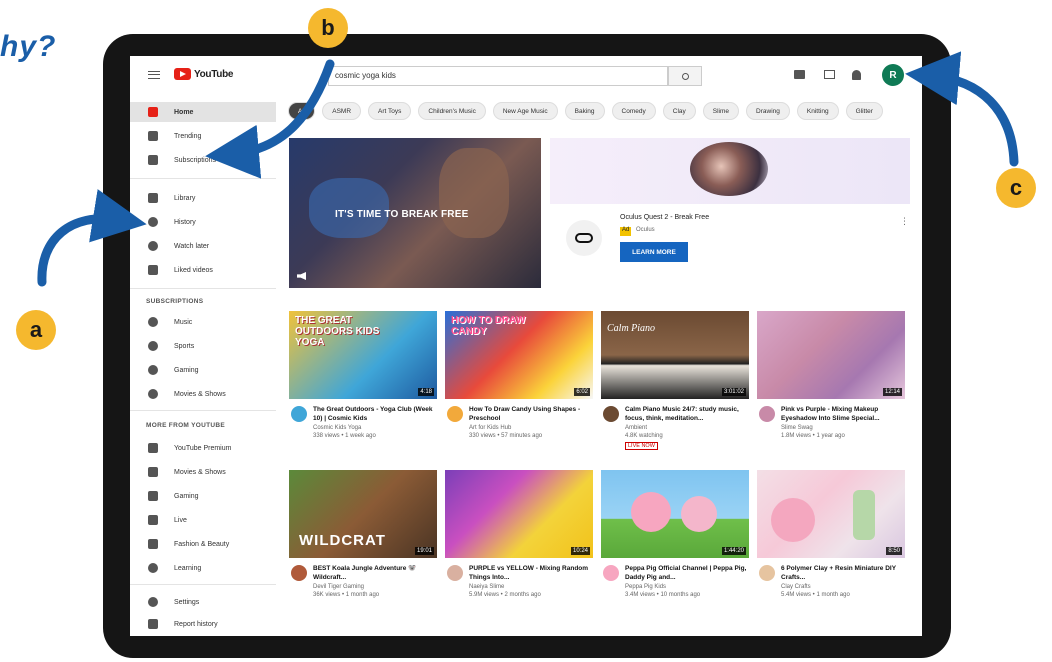 The width and height of the screenshot is (1052, 662). Describe the element at coordinates (843, 587) in the screenshot. I see `video-channel: Clay Crafts` at that location.